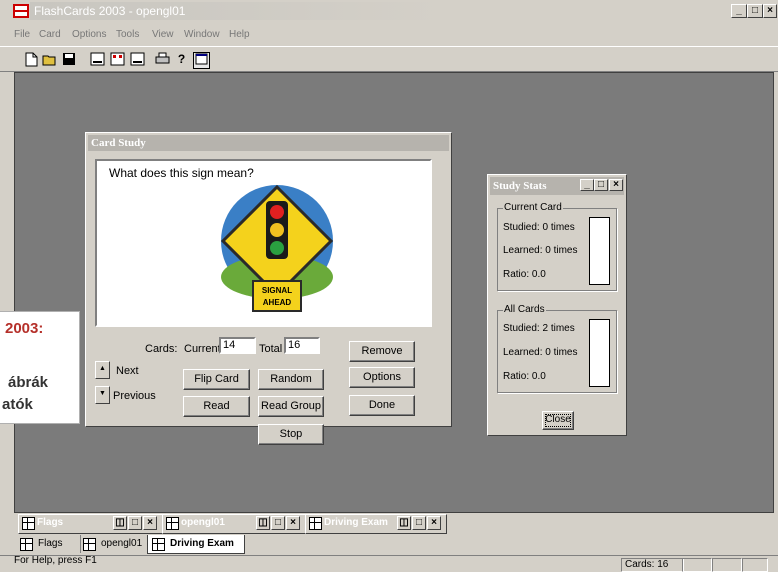 Image resolution: width=778 pixels, height=572 pixels. Describe the element at coordinates (202, 543) in the screenshot. I see `tab-label-driving-exam: Driving Exam` at that location.